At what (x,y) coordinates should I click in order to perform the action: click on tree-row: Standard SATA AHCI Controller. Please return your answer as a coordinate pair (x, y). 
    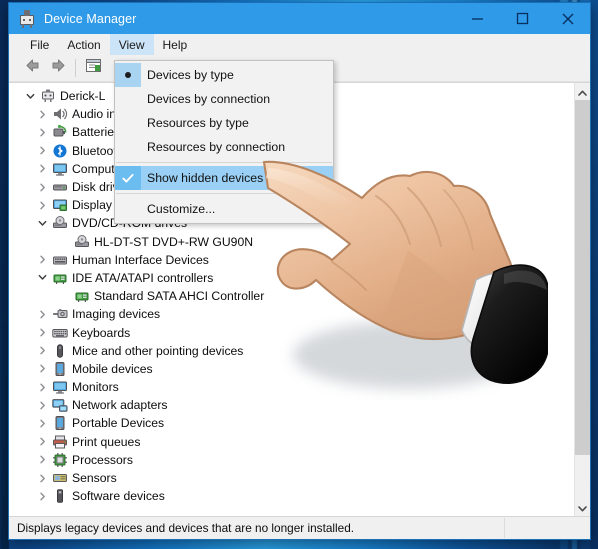
    Looking at the image, I should click on (298, 296).